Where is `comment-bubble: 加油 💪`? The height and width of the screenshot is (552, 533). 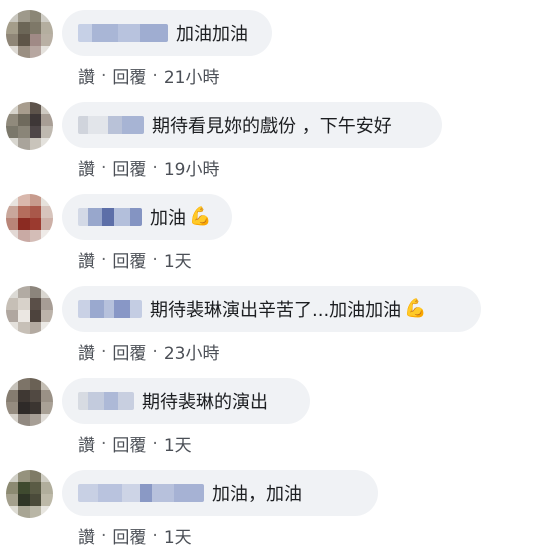 comment-bubble: 加油 💪 is located at coordinates (147, 217).